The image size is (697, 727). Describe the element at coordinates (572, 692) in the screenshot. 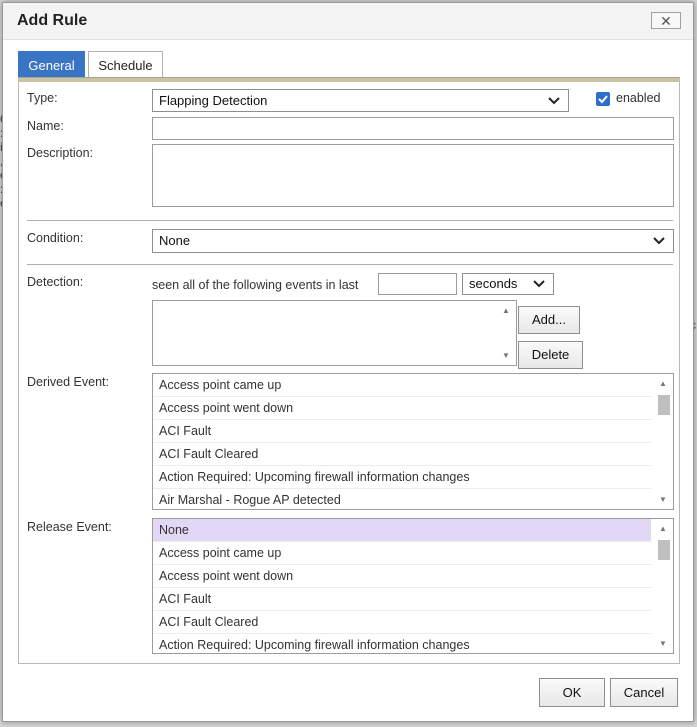

I see `ok-button: OK` at that location.